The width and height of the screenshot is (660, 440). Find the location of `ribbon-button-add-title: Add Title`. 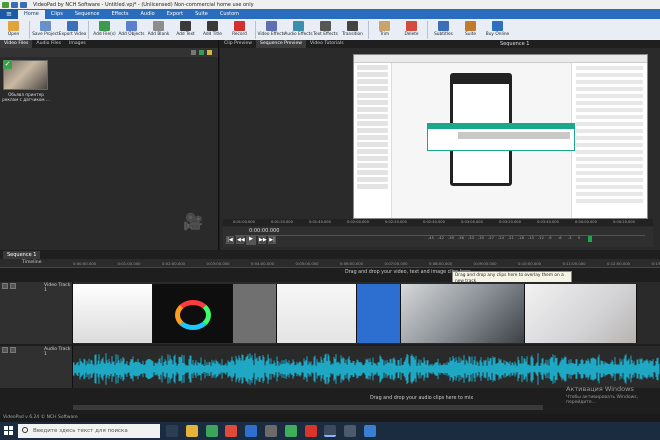

ribbon-button-add-title: Add Title is located at coordinates (212, 29).